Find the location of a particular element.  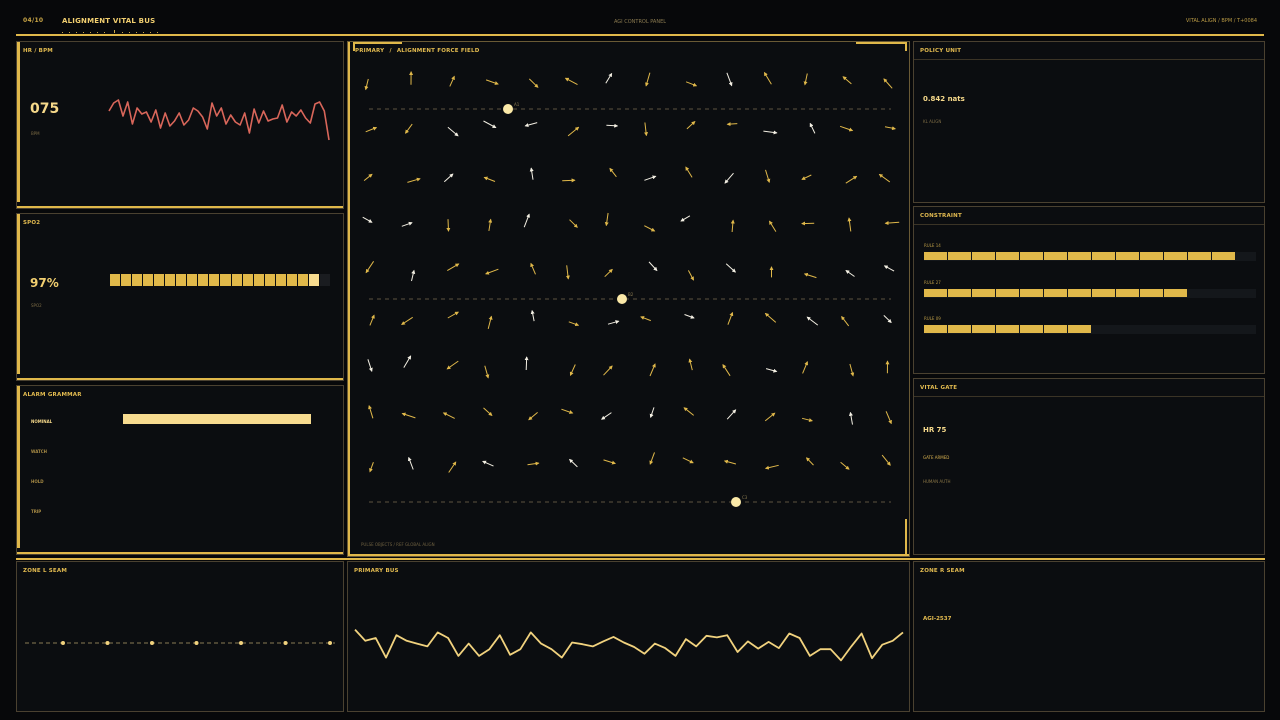

policy-panel: POLICY UNIT 0.842 nats KL ALIGN is located at coordinates (1089, 122).